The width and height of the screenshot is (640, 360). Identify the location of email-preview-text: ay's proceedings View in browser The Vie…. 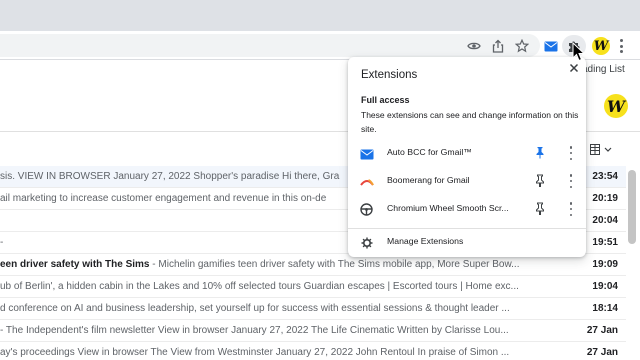
(255, 352).